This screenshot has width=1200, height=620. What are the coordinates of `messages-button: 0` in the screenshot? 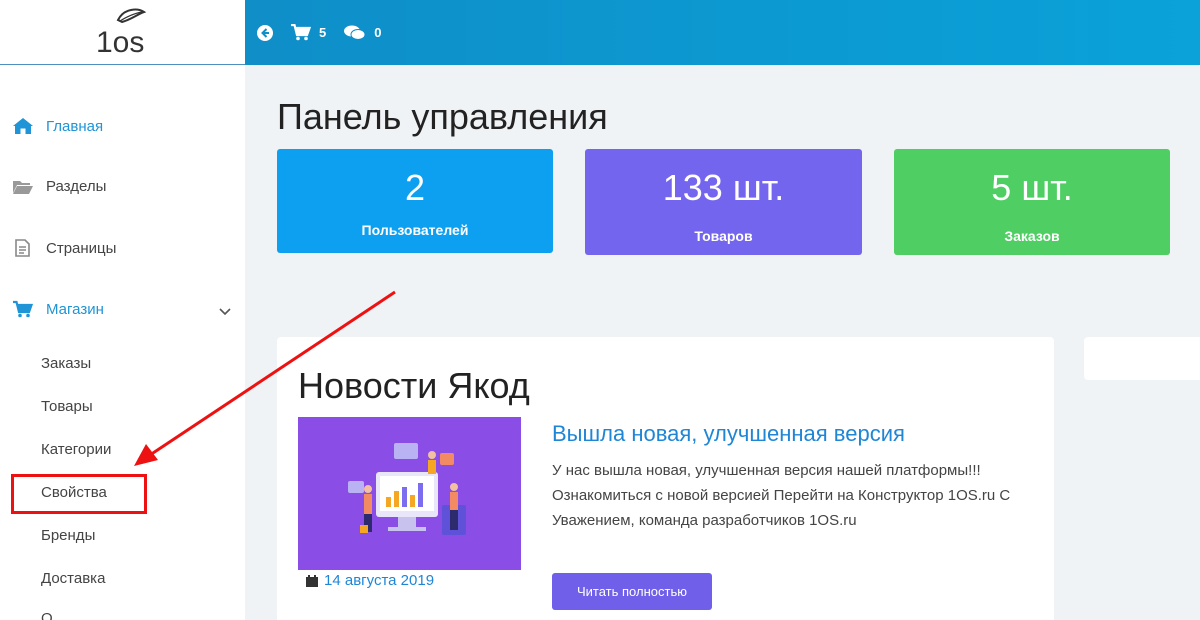 It's located at (362, 33).